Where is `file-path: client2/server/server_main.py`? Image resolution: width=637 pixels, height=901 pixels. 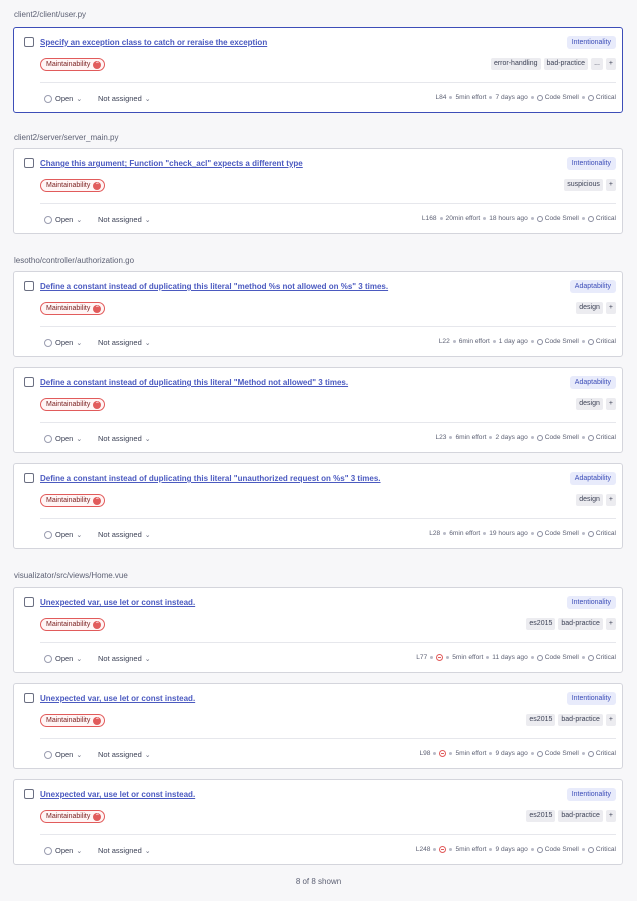
file-path: client2/server/server_main.py is located at coordinates (66, 137).